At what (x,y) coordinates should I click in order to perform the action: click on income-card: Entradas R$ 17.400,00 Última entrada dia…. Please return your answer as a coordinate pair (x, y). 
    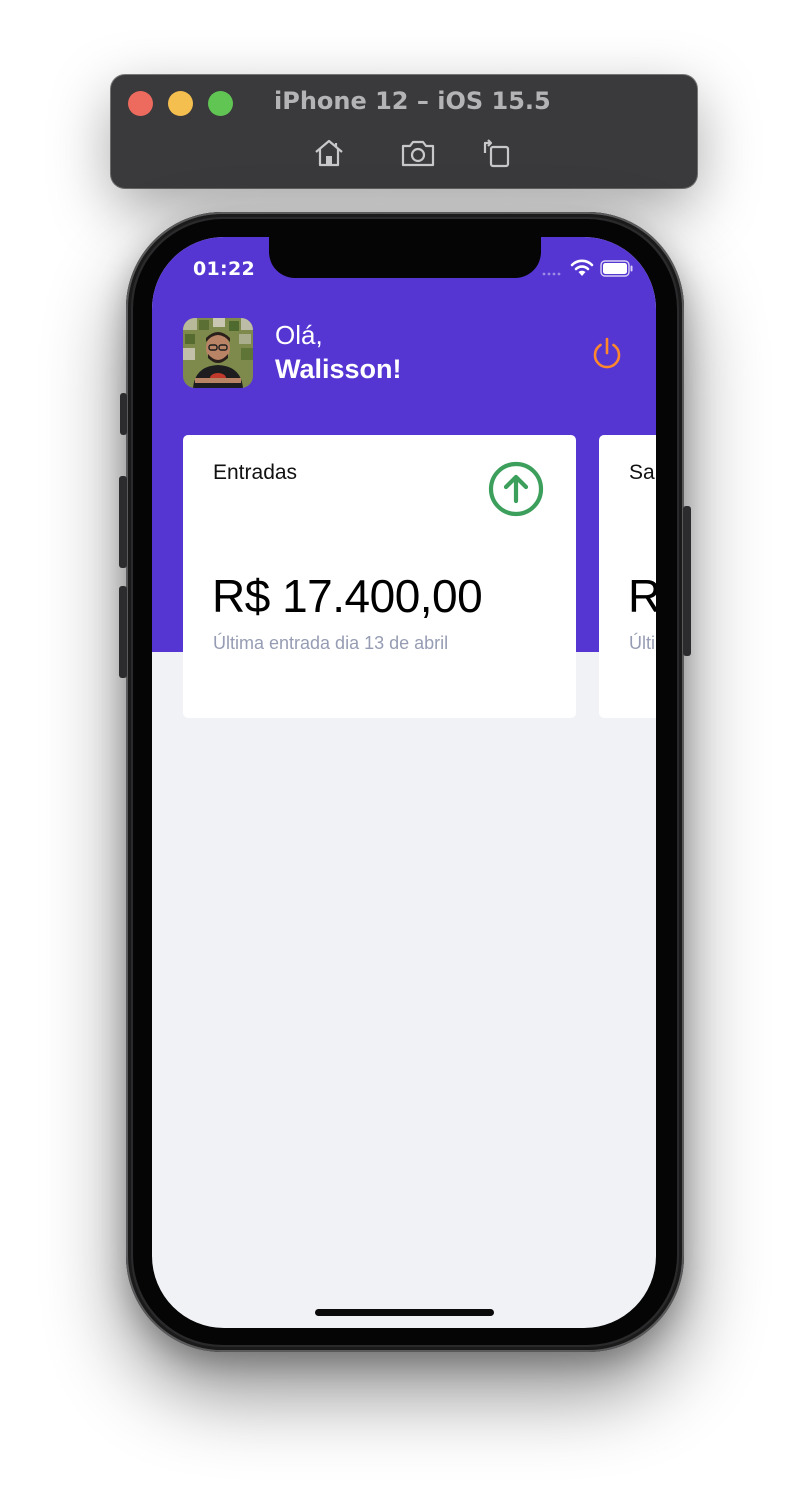
    Looking at the image, I should click on (379, 576).